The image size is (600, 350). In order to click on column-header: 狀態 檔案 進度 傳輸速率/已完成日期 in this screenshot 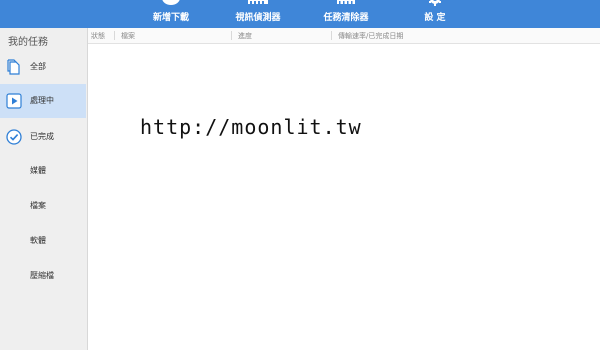, I will do `click(344, 36)`.